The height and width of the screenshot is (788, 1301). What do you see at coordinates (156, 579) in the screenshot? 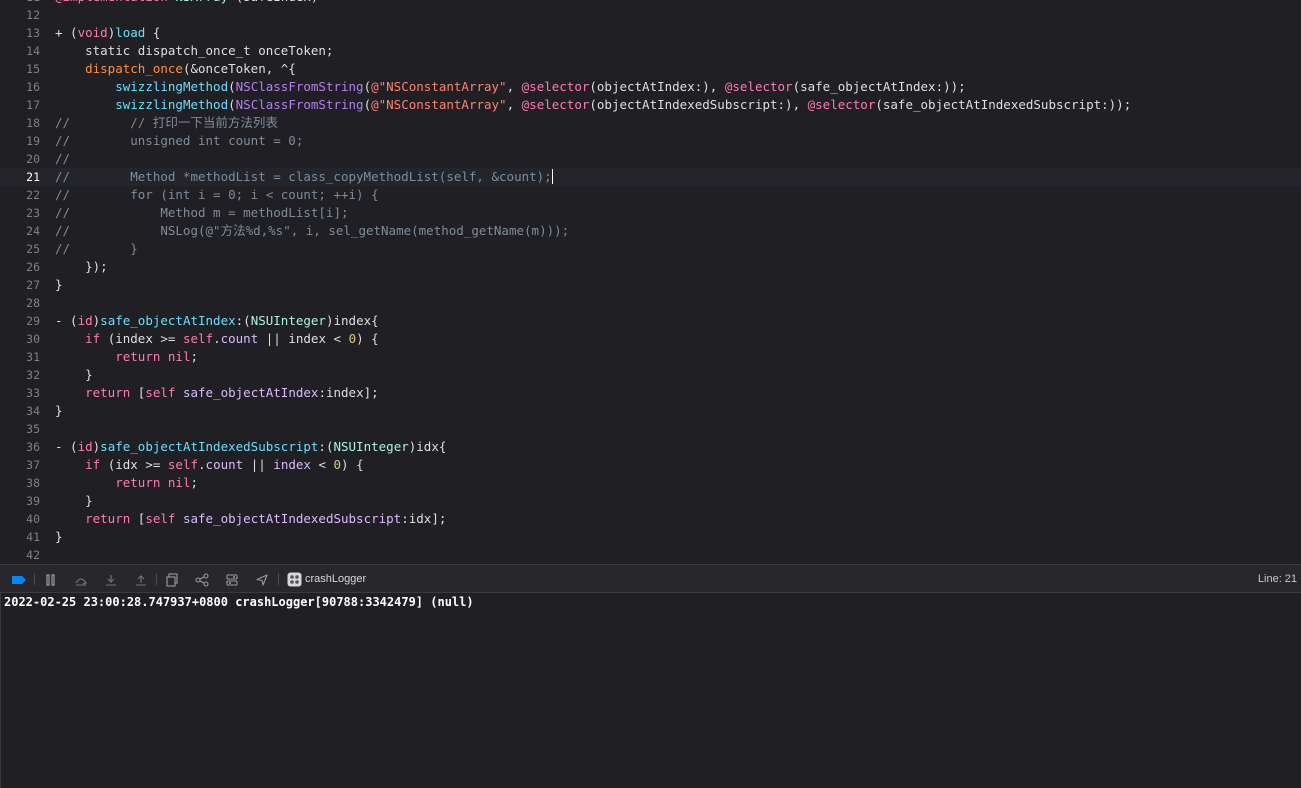
I see `toolbar-separator` at bounding box center [156, 579].